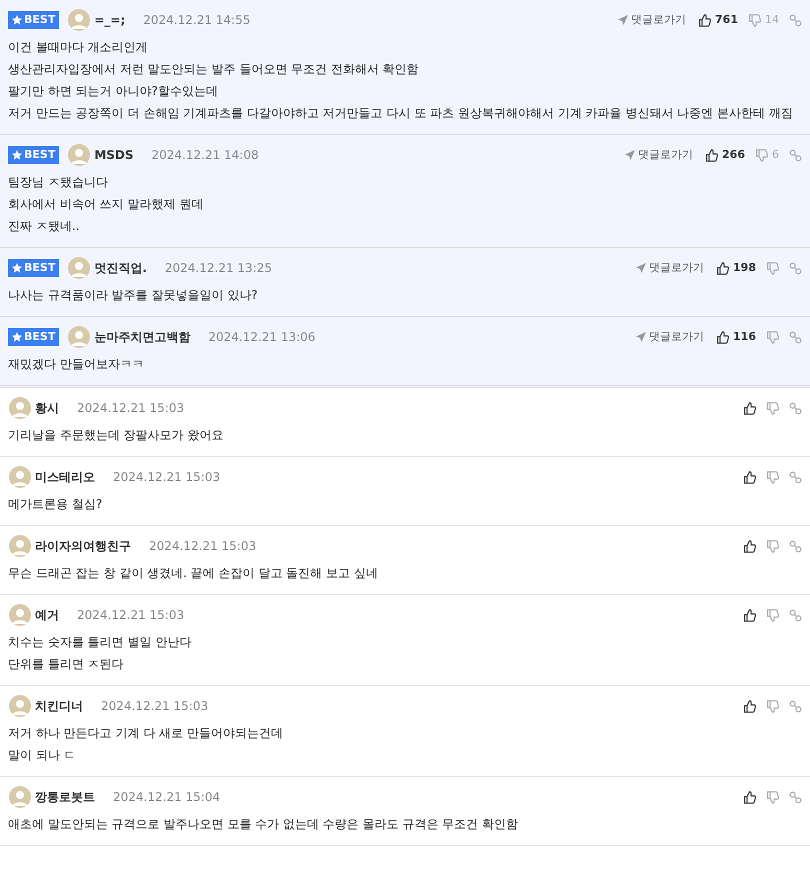 The height and width of the screenshot is (877, 810). Describe the element at coordinates (214, 69) in the screenshot. I see `comment-text: 생산관리자입장에서 저런 말도안되는 발주 들어오면 무조건 전화해서 확인함` at that location.